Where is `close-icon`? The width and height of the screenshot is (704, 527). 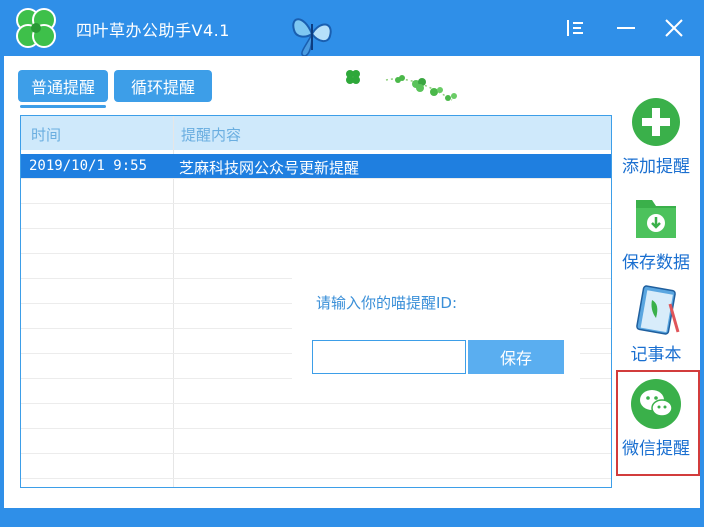 close-icon is located at coordinates (674, 28).